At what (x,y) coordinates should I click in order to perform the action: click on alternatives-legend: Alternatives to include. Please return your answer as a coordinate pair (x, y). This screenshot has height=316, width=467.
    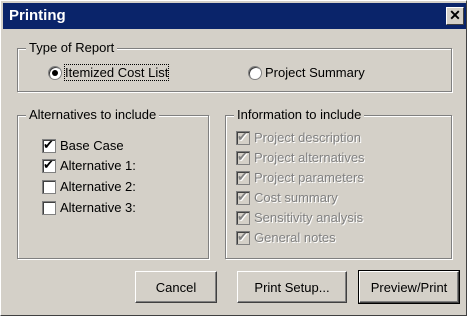
    Looking at the image, I should click on (93, 114).